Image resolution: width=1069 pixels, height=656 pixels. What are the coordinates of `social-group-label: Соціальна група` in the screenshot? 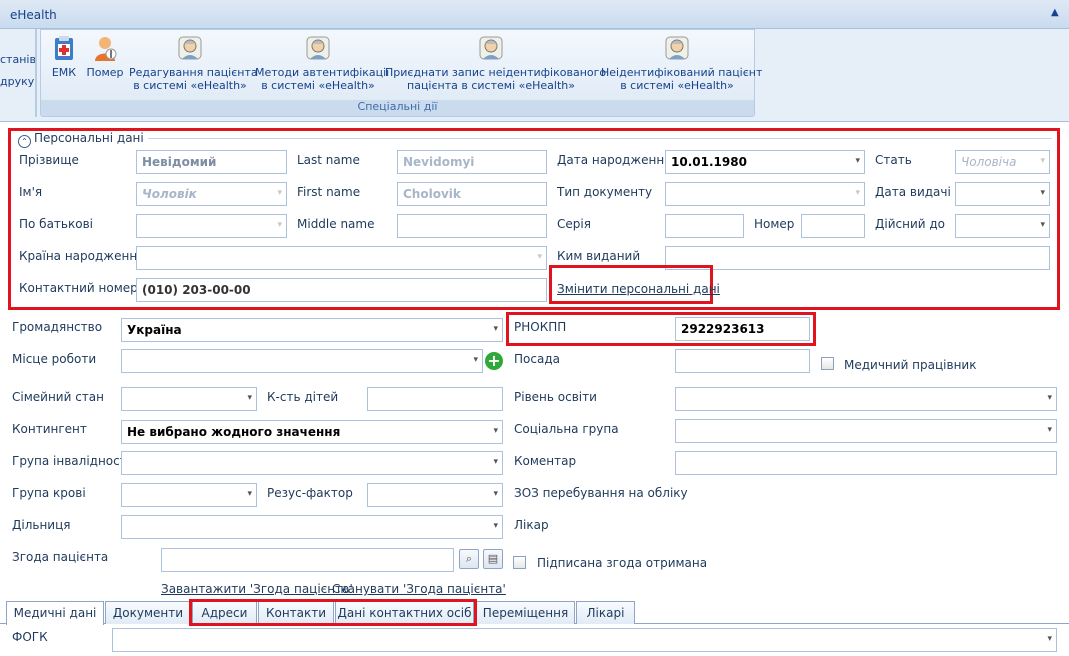 It's located at (566, 429).